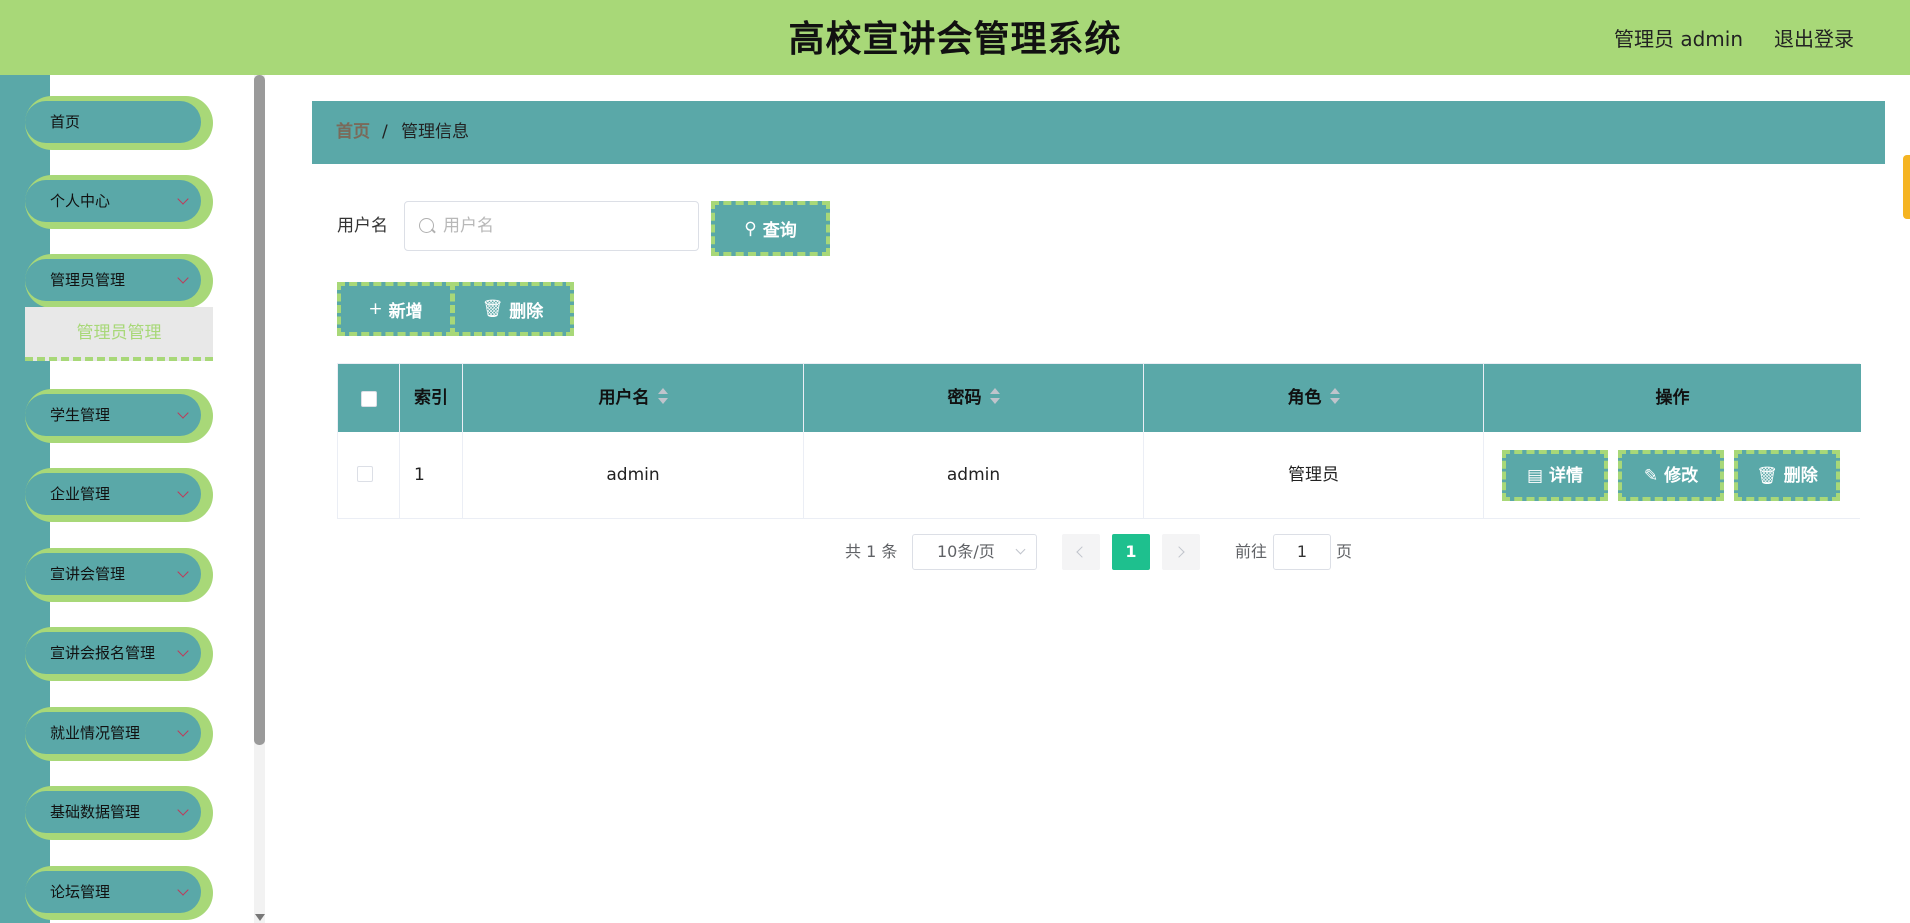 The width and height of the screenshot is (1910, 923). I want to click on document-icon: ▤, so click(1535, 475).